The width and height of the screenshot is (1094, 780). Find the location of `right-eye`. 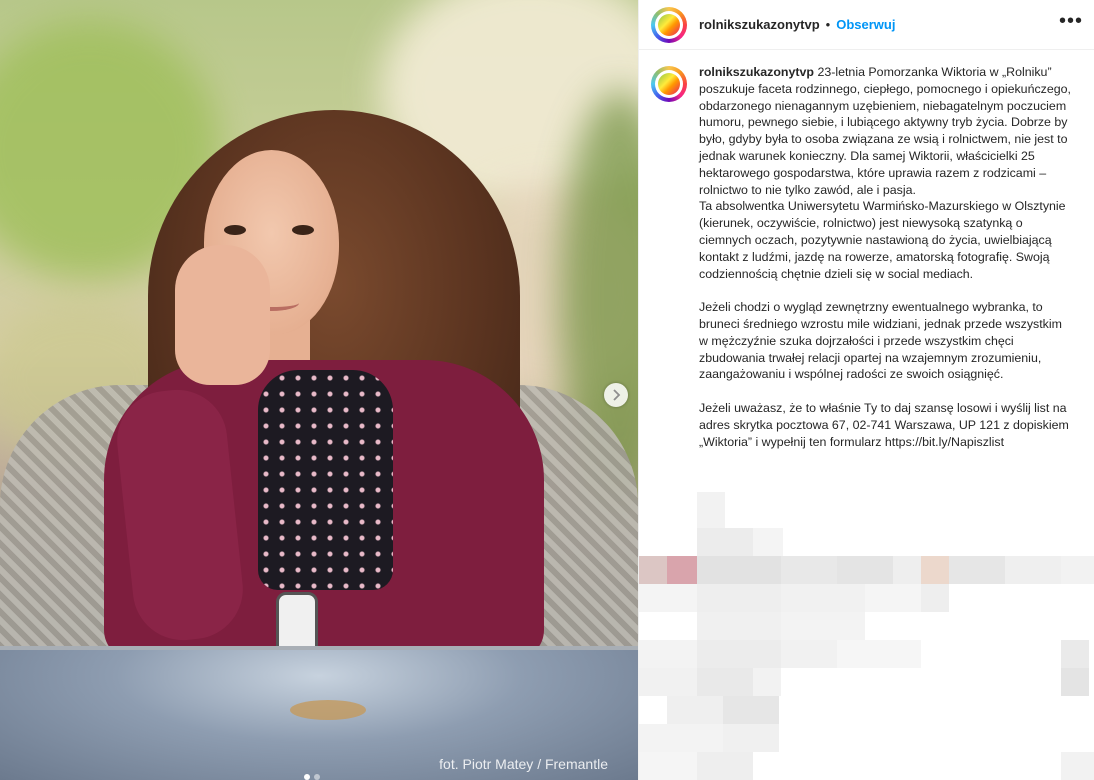

right-eye is located at coordinates (303, 230).